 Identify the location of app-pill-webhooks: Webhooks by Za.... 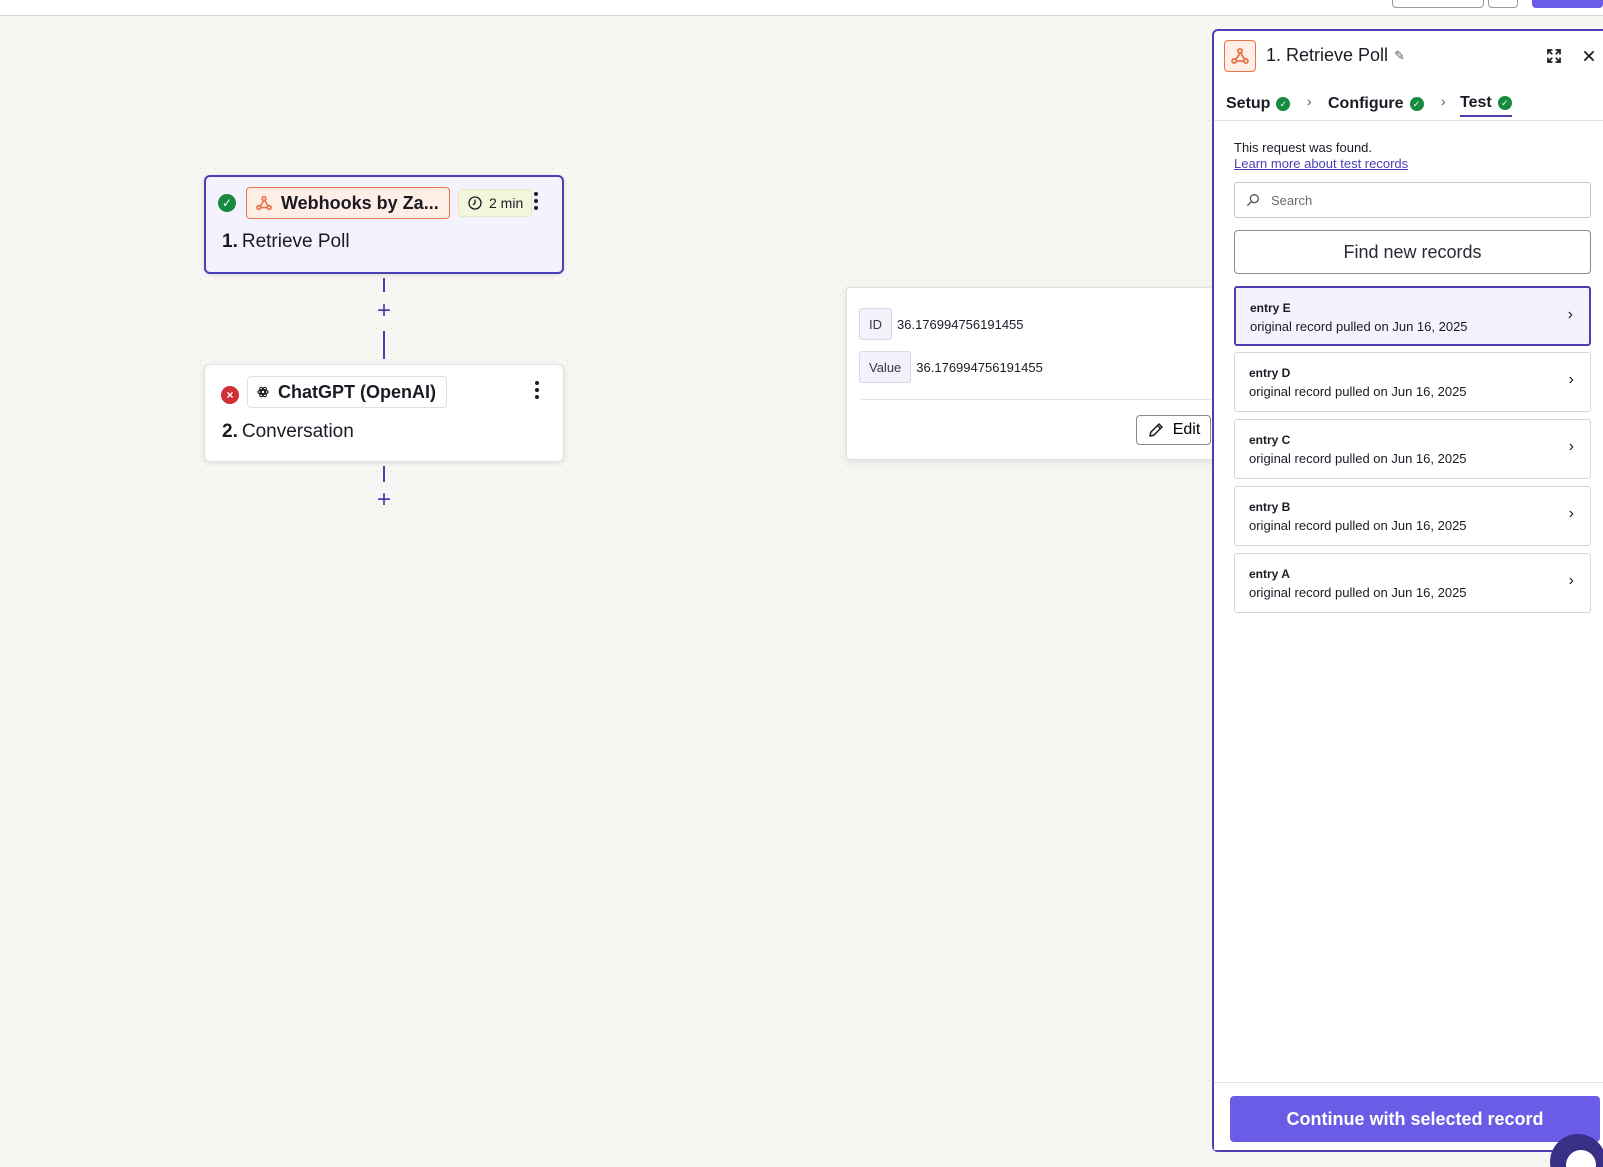
(348, 203).